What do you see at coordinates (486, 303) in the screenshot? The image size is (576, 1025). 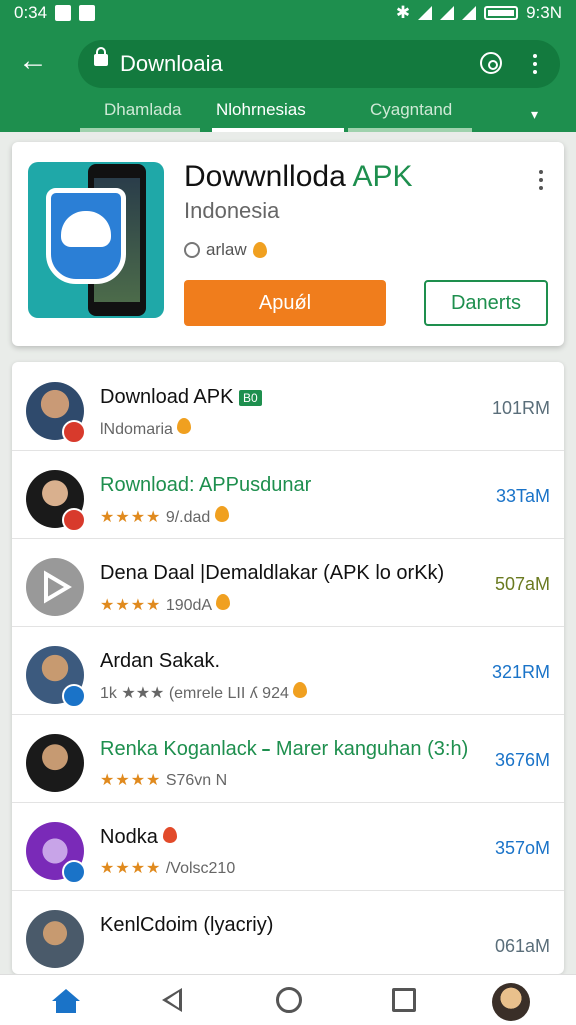 I see `open-button: Danerts` at bounding box center [486, 303].